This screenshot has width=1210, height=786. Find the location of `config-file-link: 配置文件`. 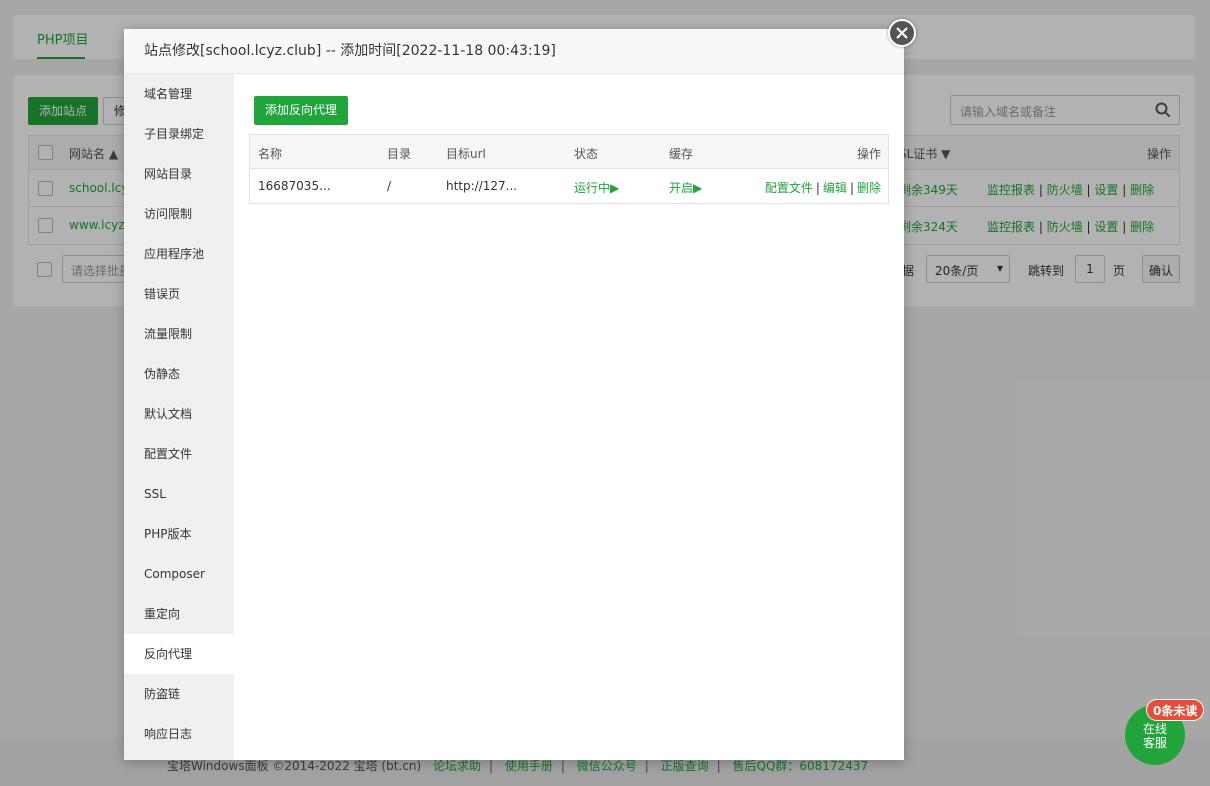

config-file-link: 配置文件 is located at coordinates (789, 188).